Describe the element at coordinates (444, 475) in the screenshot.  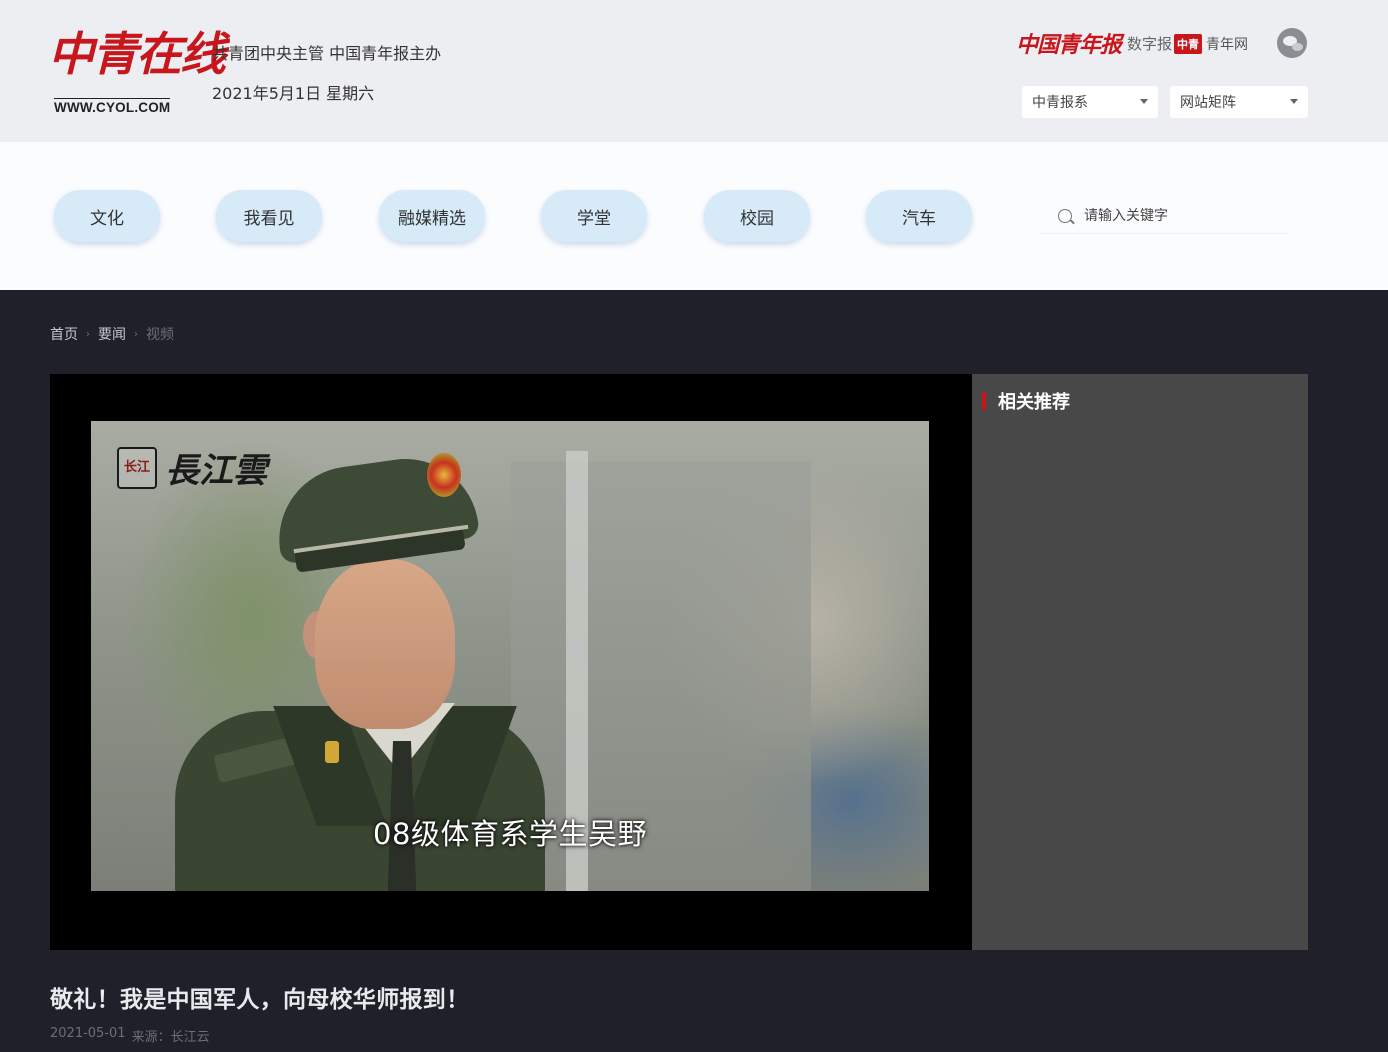
I see `cap-badge-icon` at that location.